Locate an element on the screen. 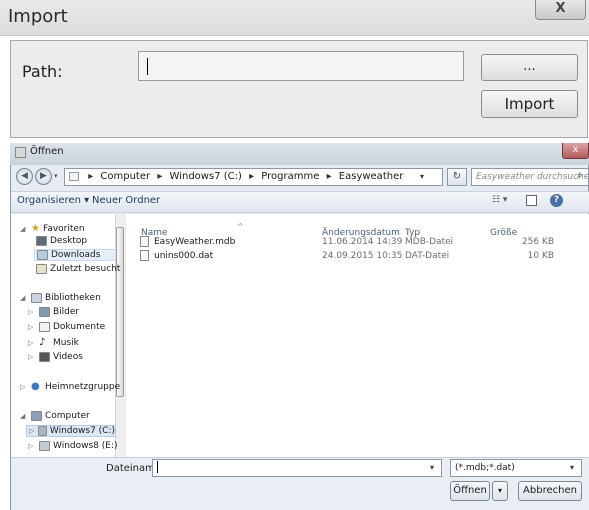 This screenshot has width=589, height=510. chevron-down-icon: ▾ is located at coordinates (499, 490).